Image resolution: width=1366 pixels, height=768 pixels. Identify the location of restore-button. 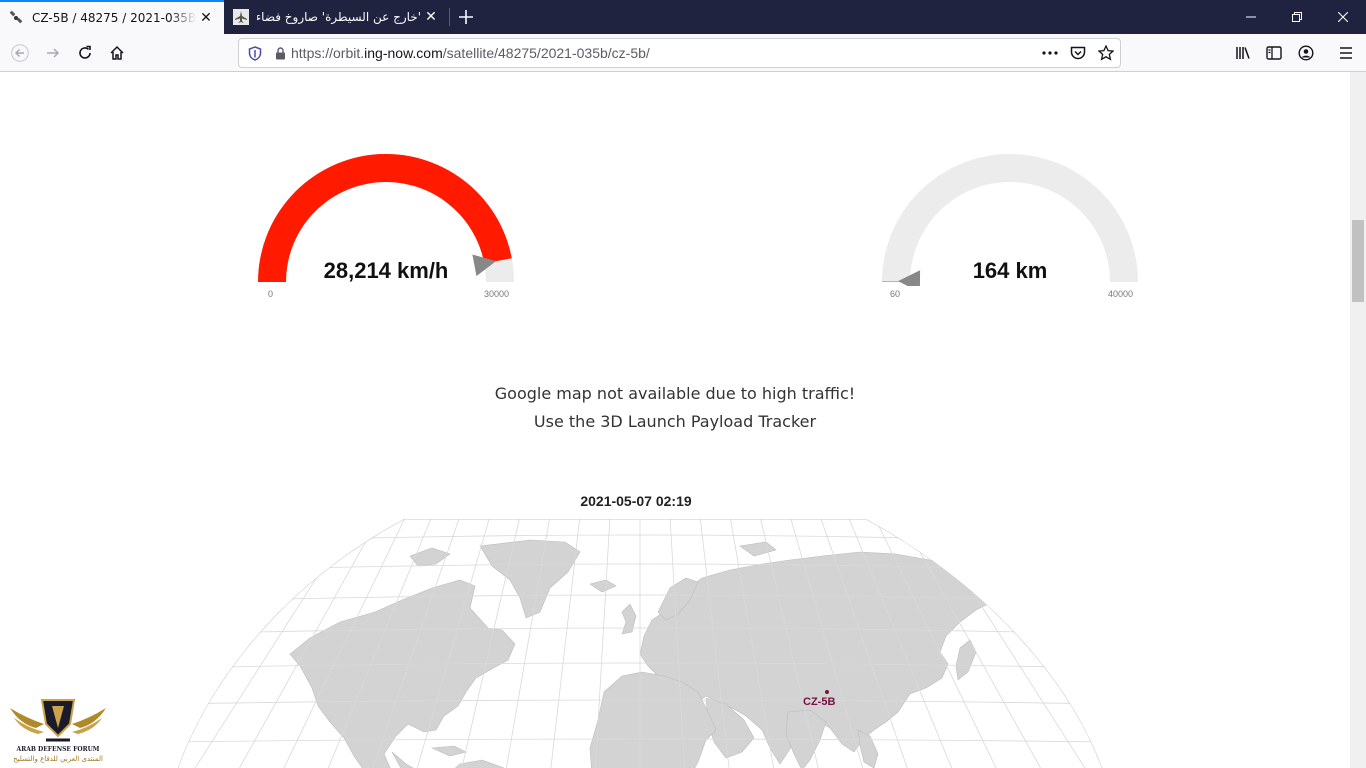
(1297, 17).